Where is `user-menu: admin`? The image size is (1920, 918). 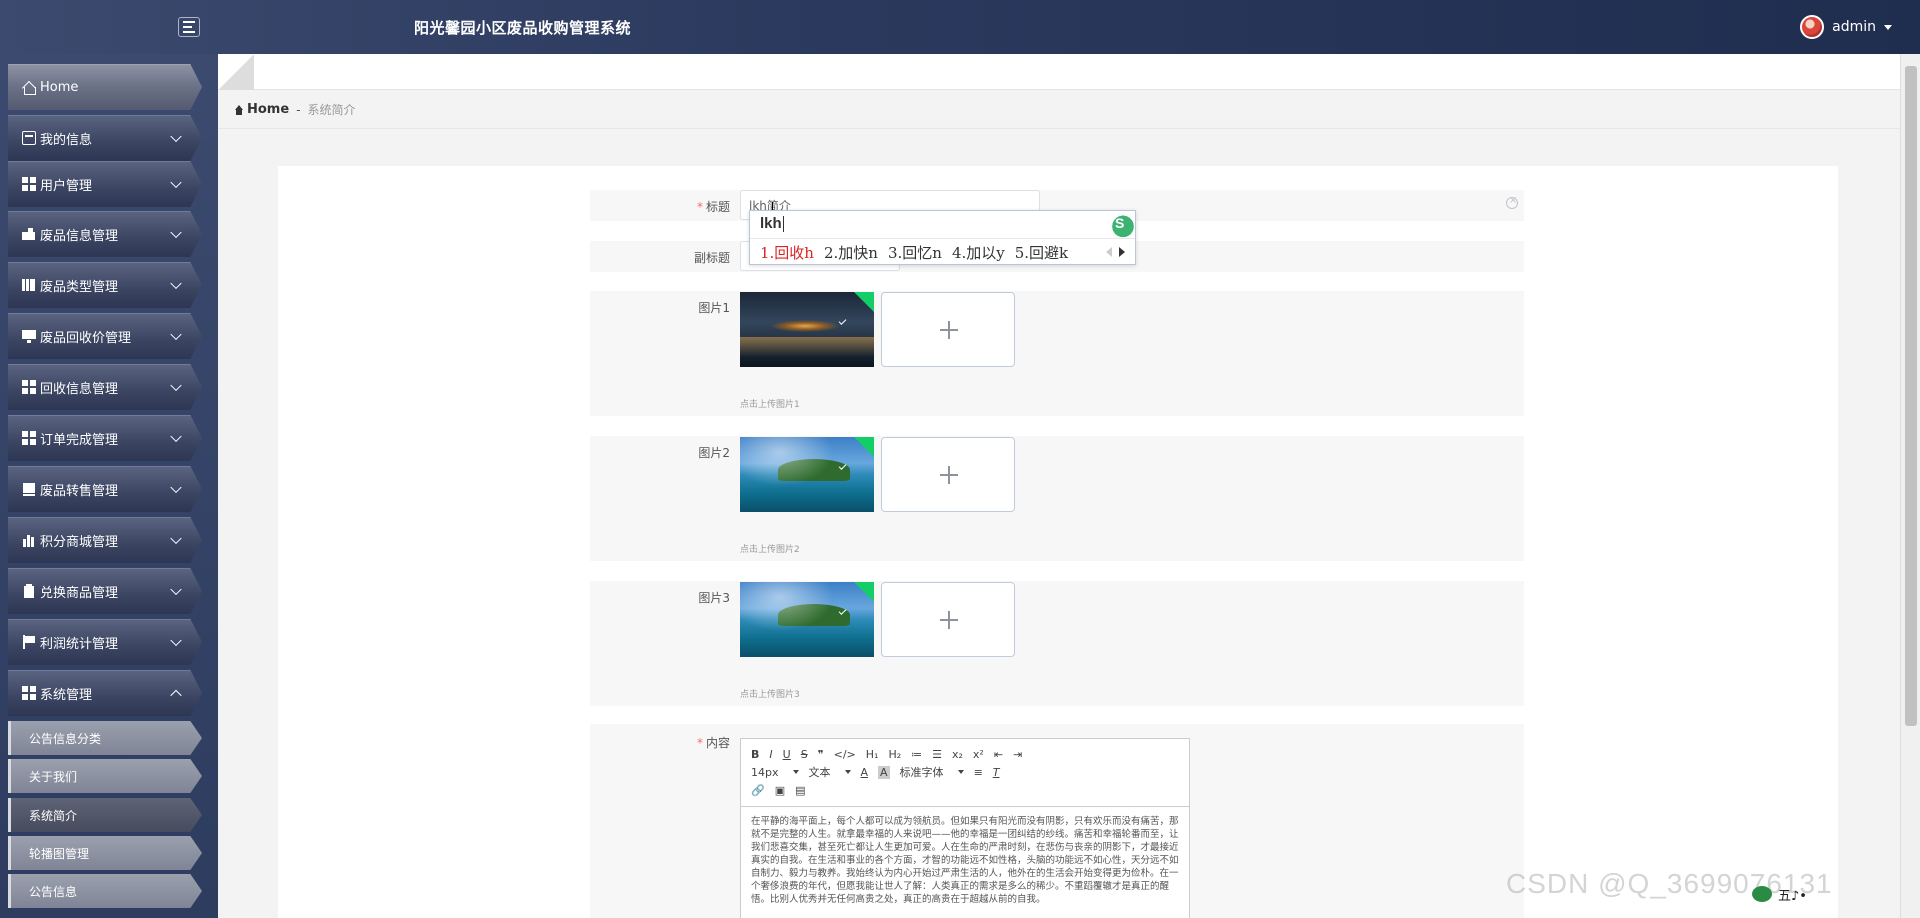 user-menu: admin is located at coordinates (1846, 27).